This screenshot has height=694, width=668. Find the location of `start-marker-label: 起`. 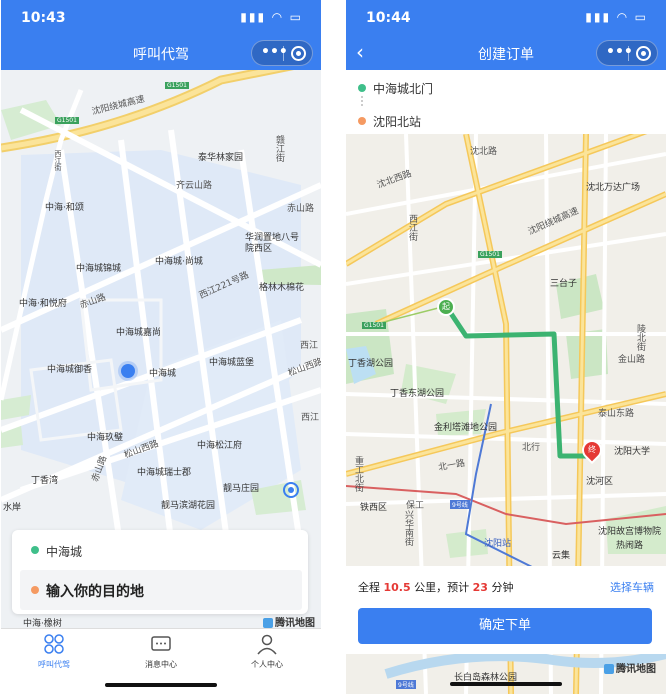

start-marker-label: 起 is located at coordinates (446, 306).